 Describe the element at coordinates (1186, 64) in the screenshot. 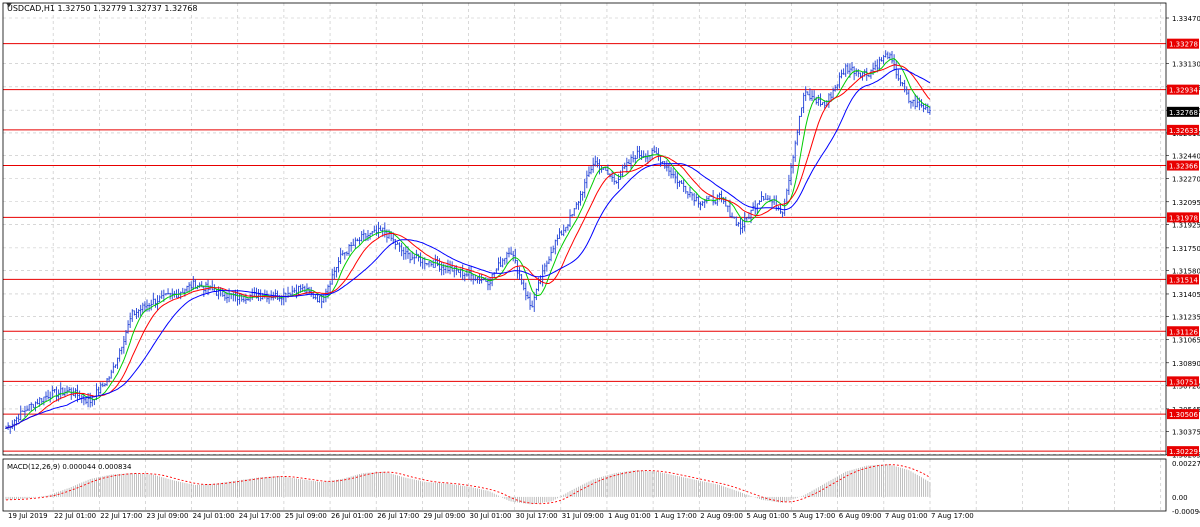

I see `price-tick-label: 1.33130` at that location.